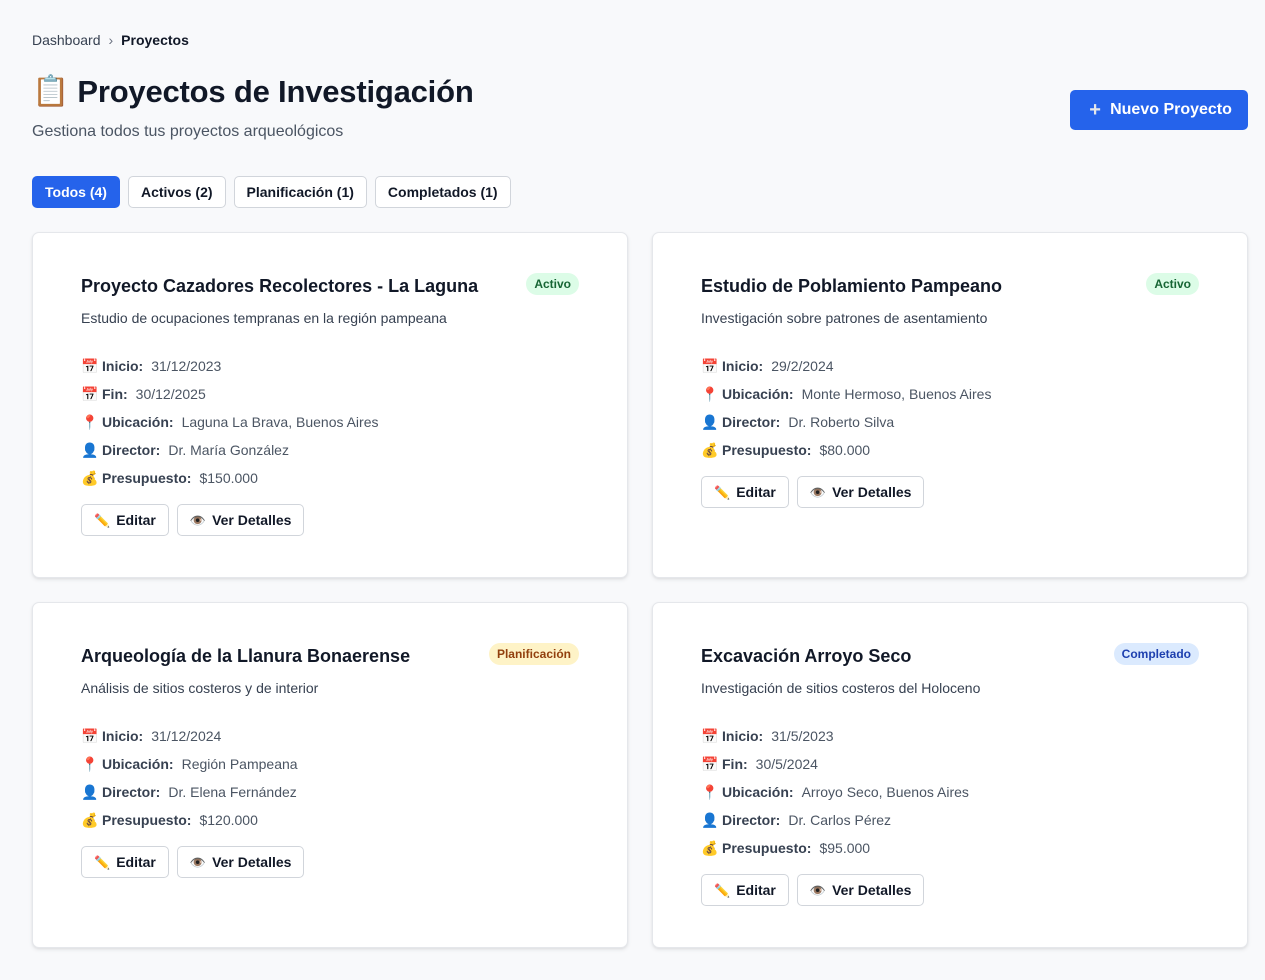 The height and width of the screenshot is (980, 1265). I want to click on new-project-button: + Nuevo Proyecto, so click(1159, 110).